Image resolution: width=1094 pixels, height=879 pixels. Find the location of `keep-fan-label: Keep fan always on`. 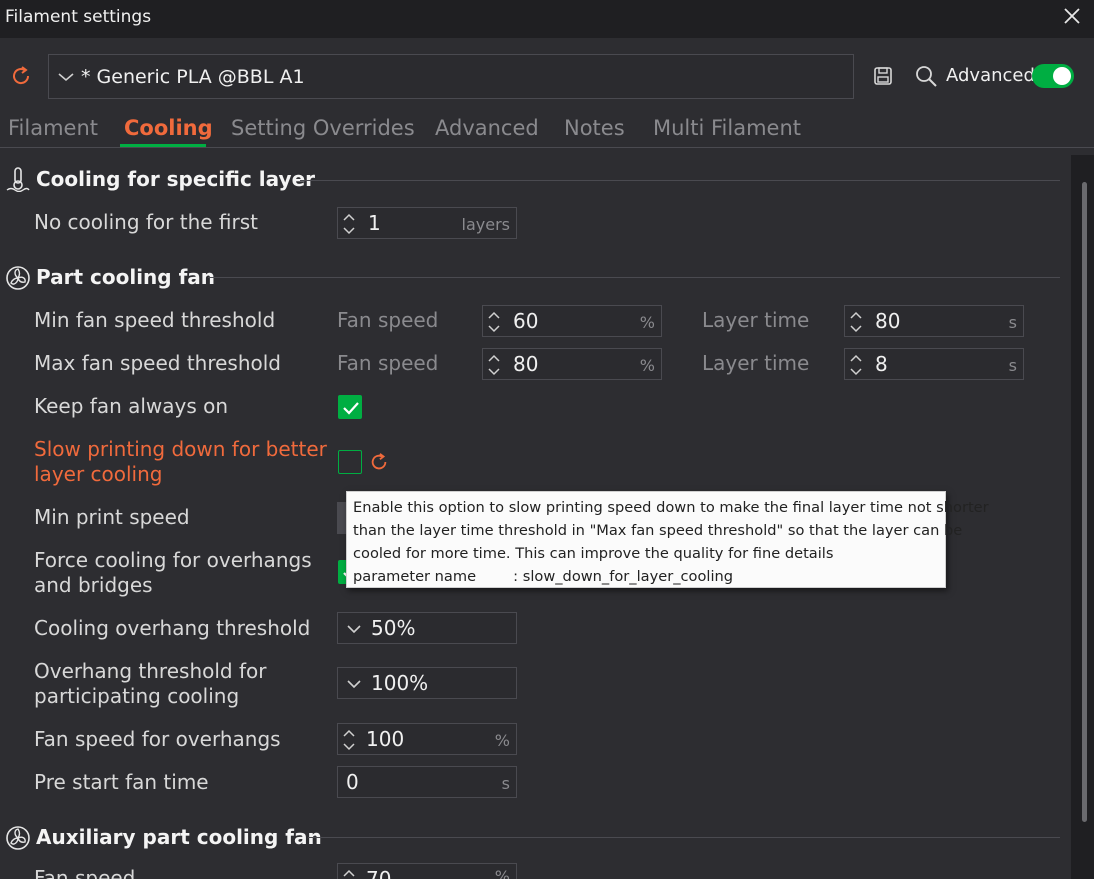

keep-fan-label: Keep fan always on is located at coordinates (131, 406).